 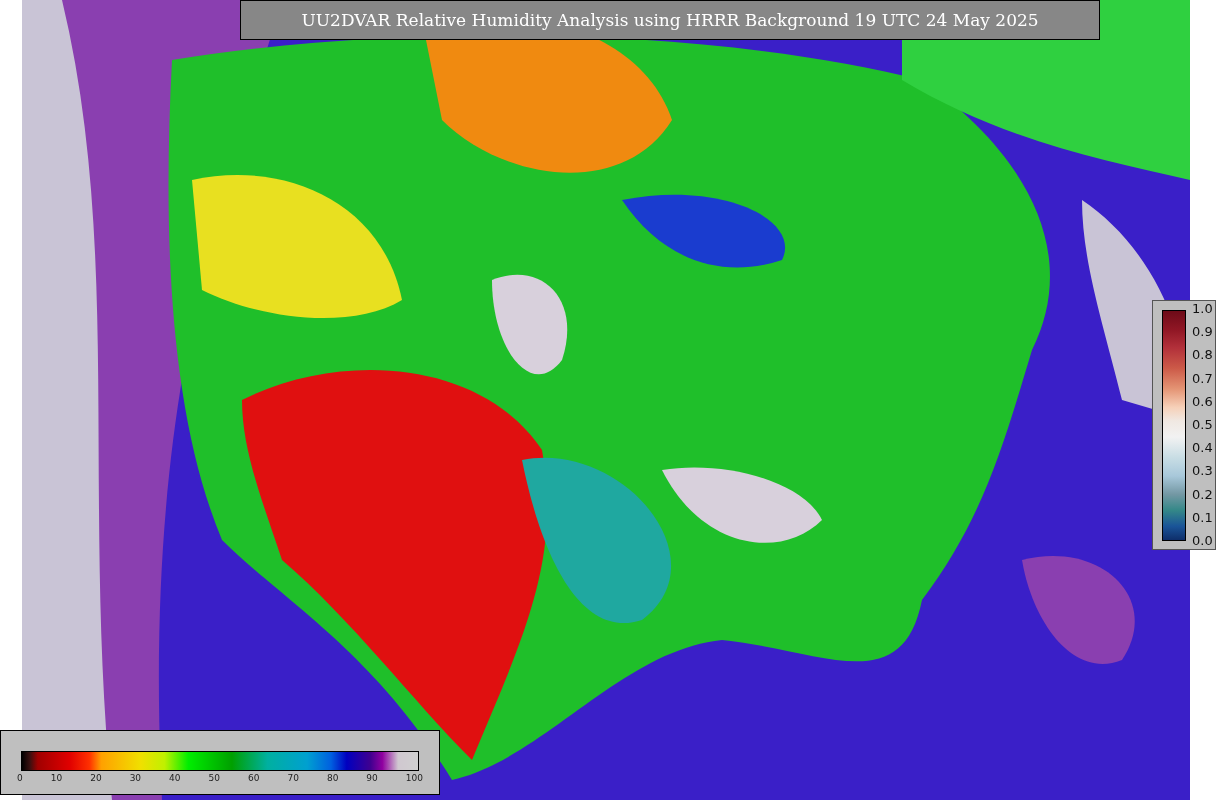 What do you see at coordinates (332, 778) in the screenshot?
I see `scale-label: 80` at bounding box center [332, 778].